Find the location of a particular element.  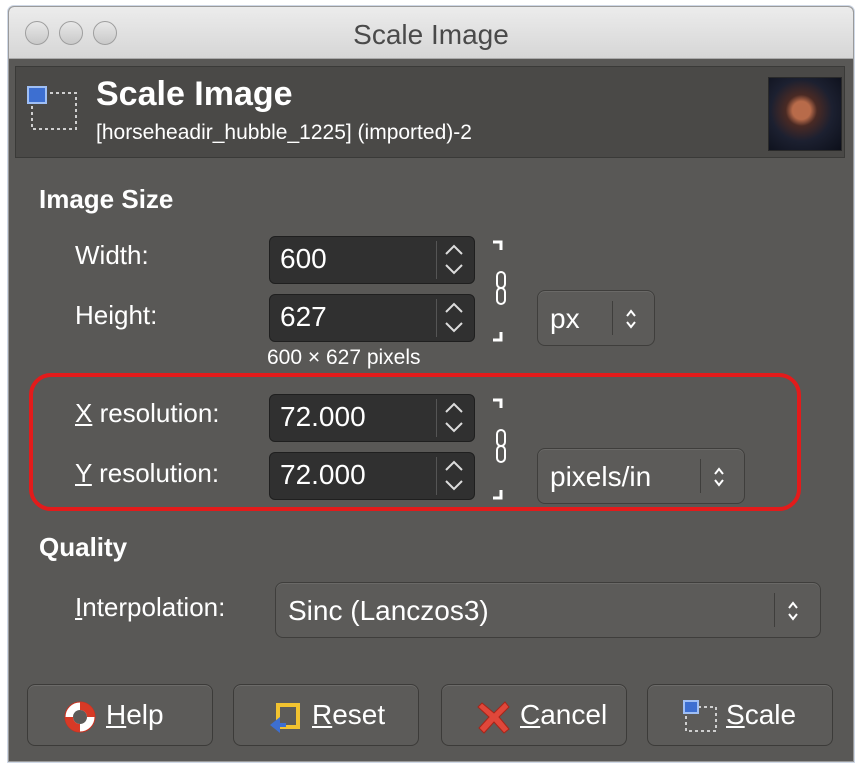

help-label: Help is located at coordinates (135, 714).